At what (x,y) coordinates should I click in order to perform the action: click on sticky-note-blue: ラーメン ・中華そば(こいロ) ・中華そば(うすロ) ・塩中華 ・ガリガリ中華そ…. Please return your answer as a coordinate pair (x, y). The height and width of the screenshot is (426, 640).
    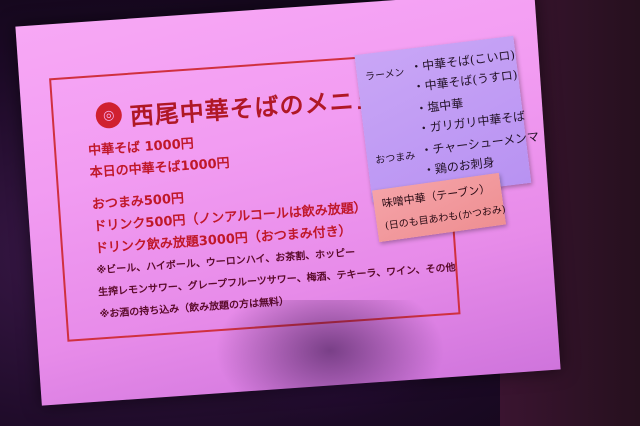
    Looking at the image, I should click on (447, 119).